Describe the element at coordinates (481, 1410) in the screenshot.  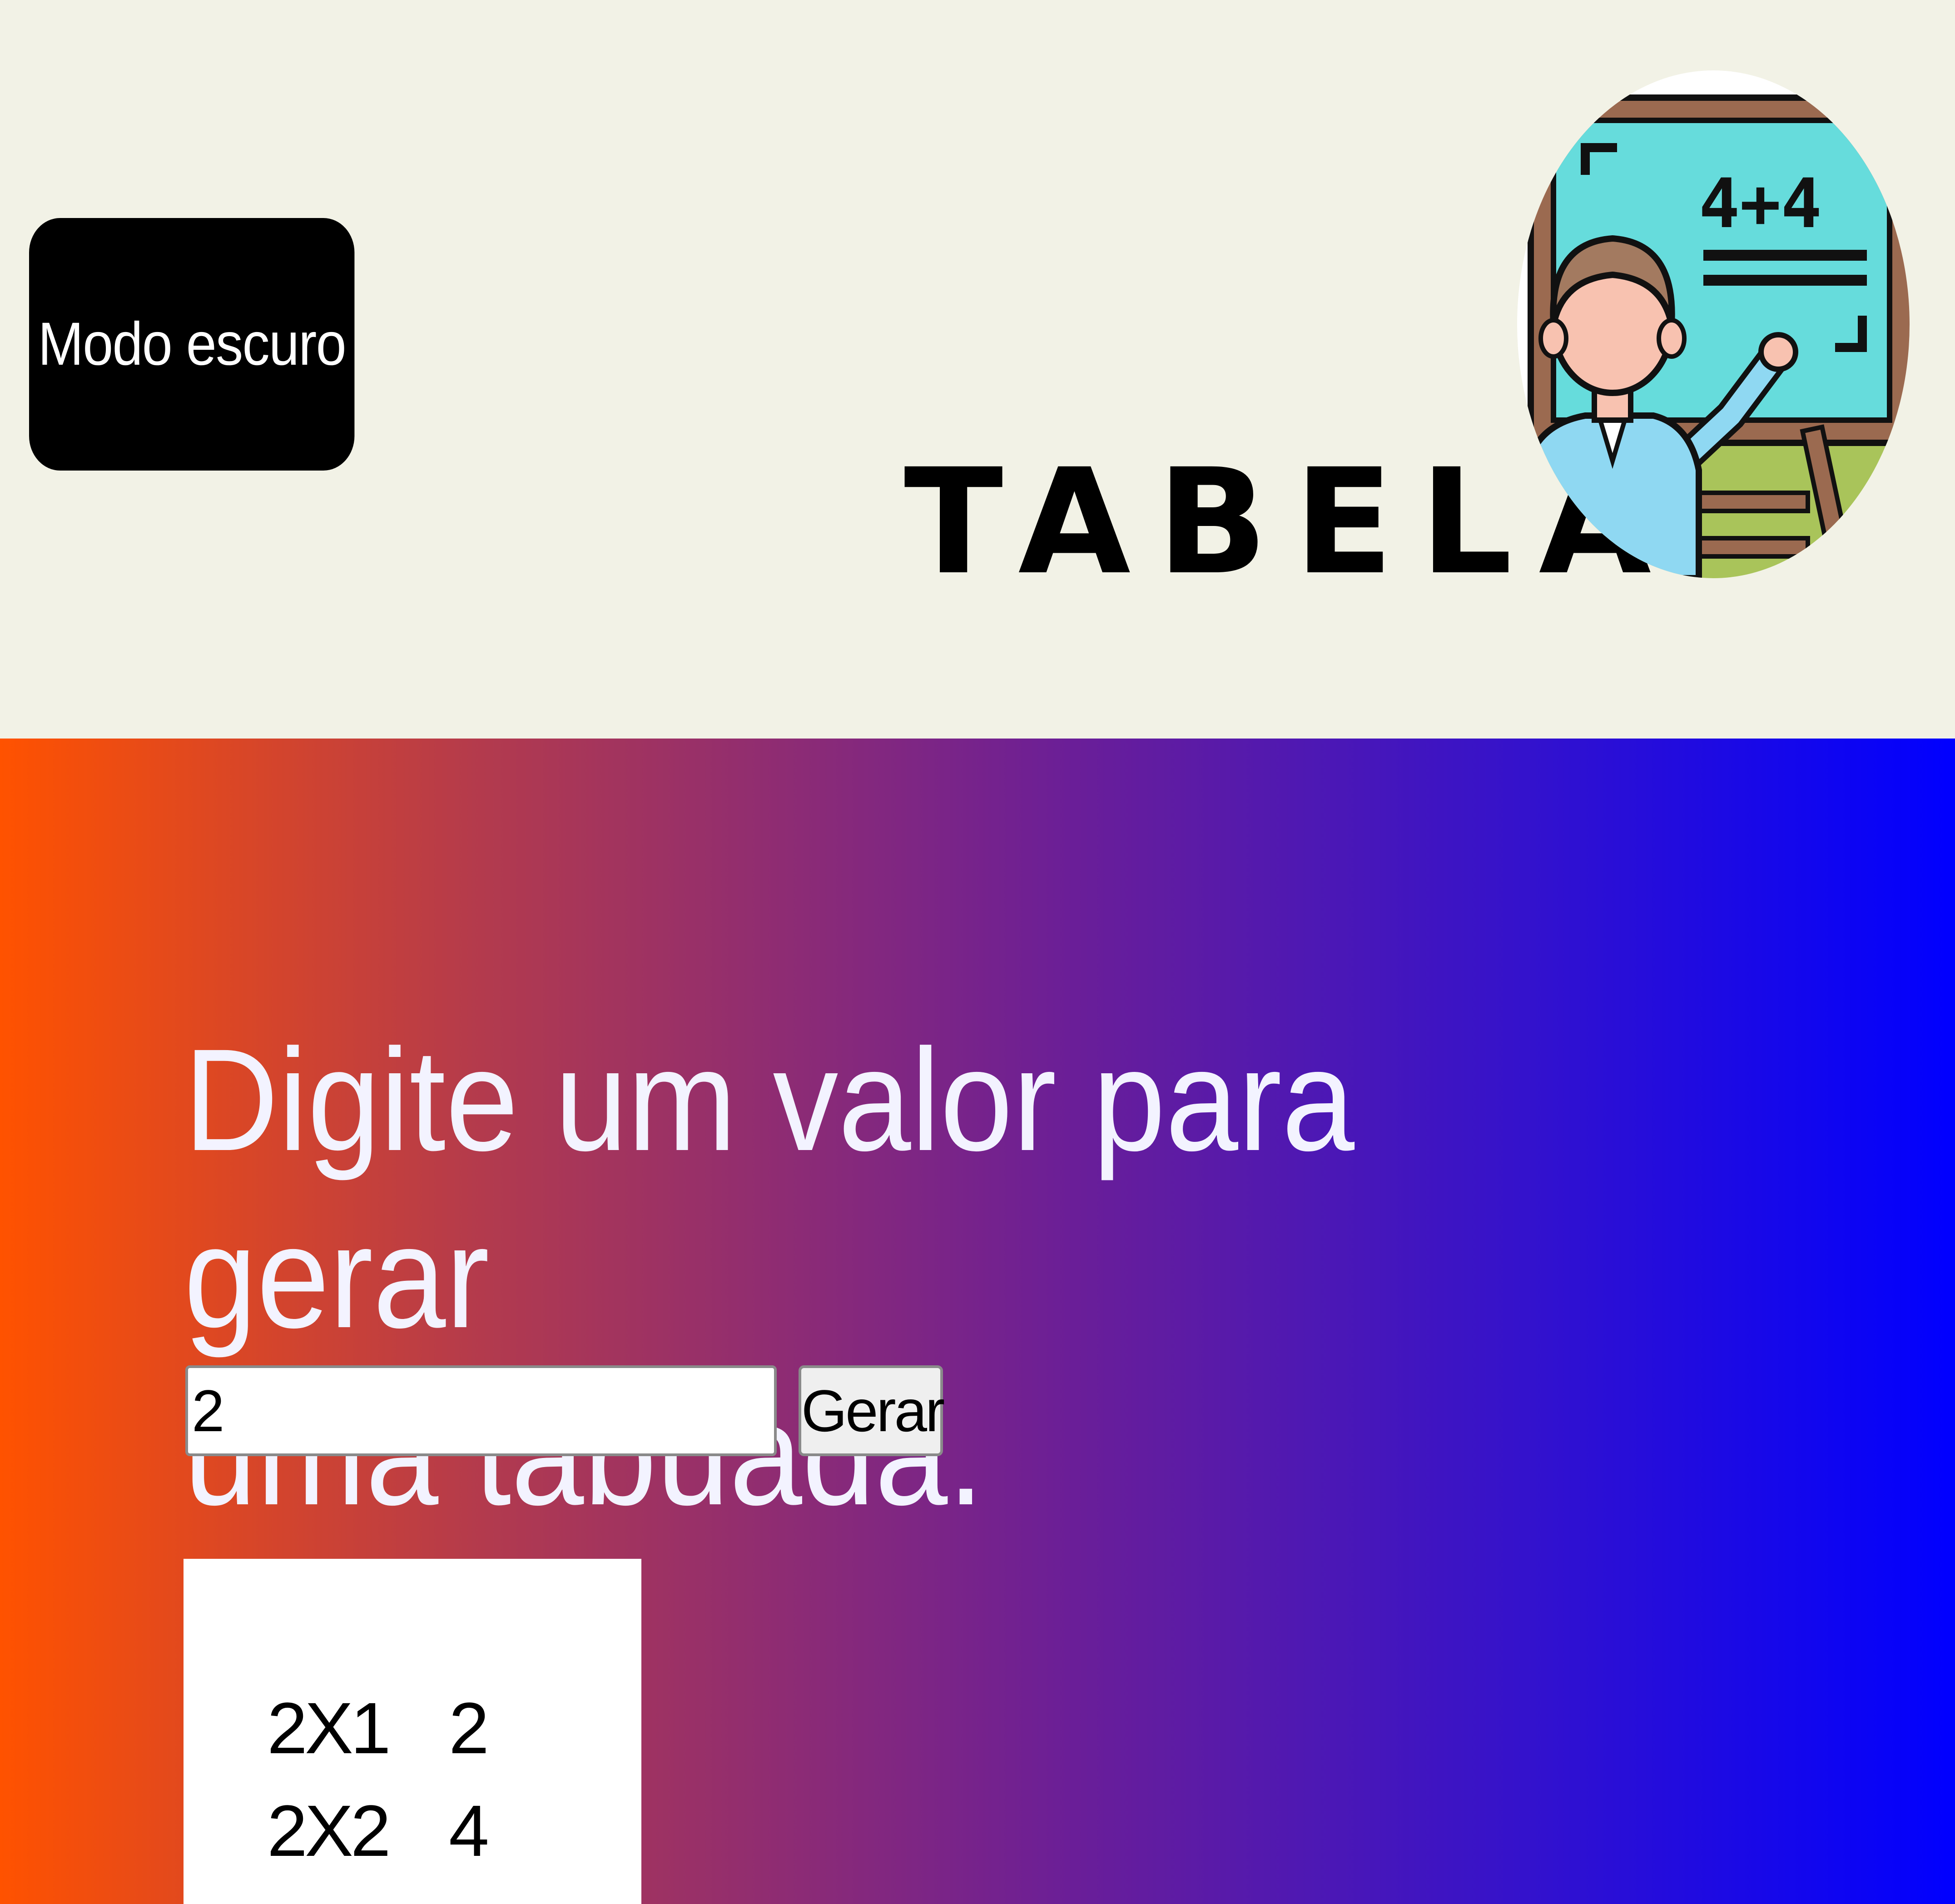
I see `number-input` at that location.